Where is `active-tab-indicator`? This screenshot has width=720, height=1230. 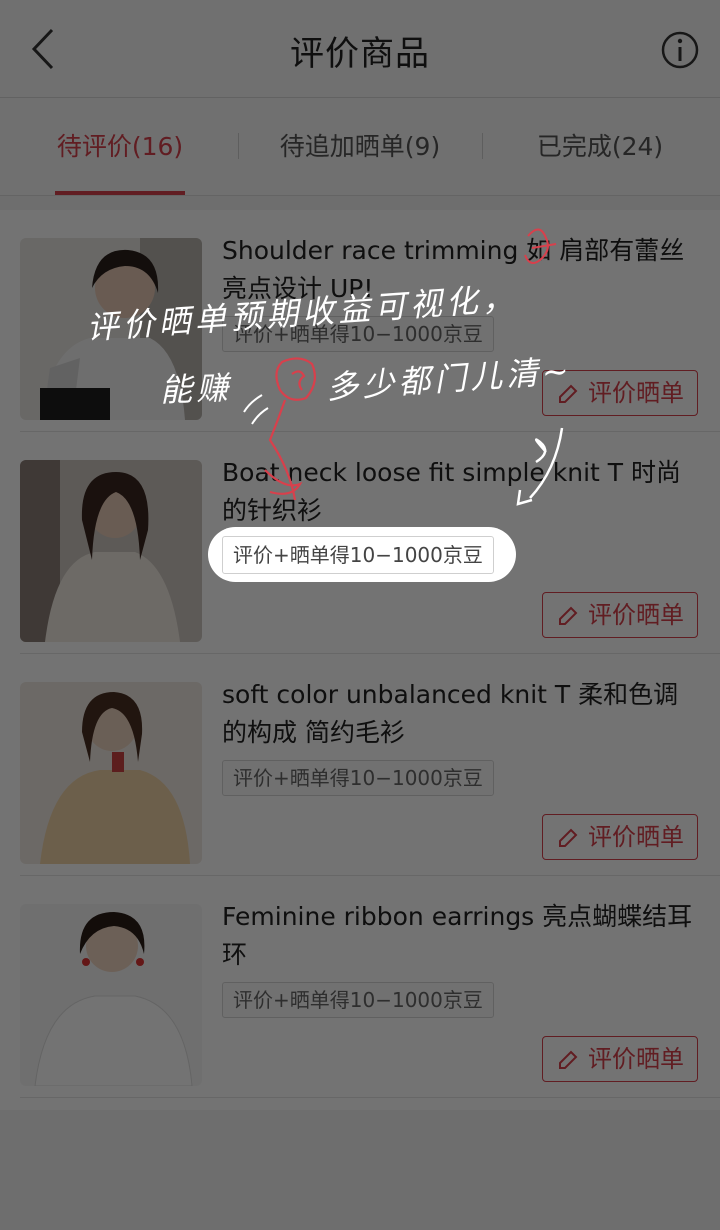 active-tab-indicator is located at coordinates (120, 193).